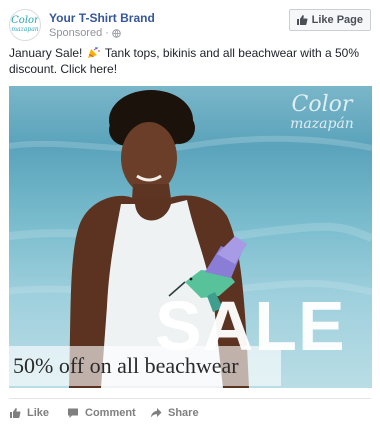 The width and height of the screenshot is (380, 426). I want to click on like-page-button: Like Page, so click(329, 20).